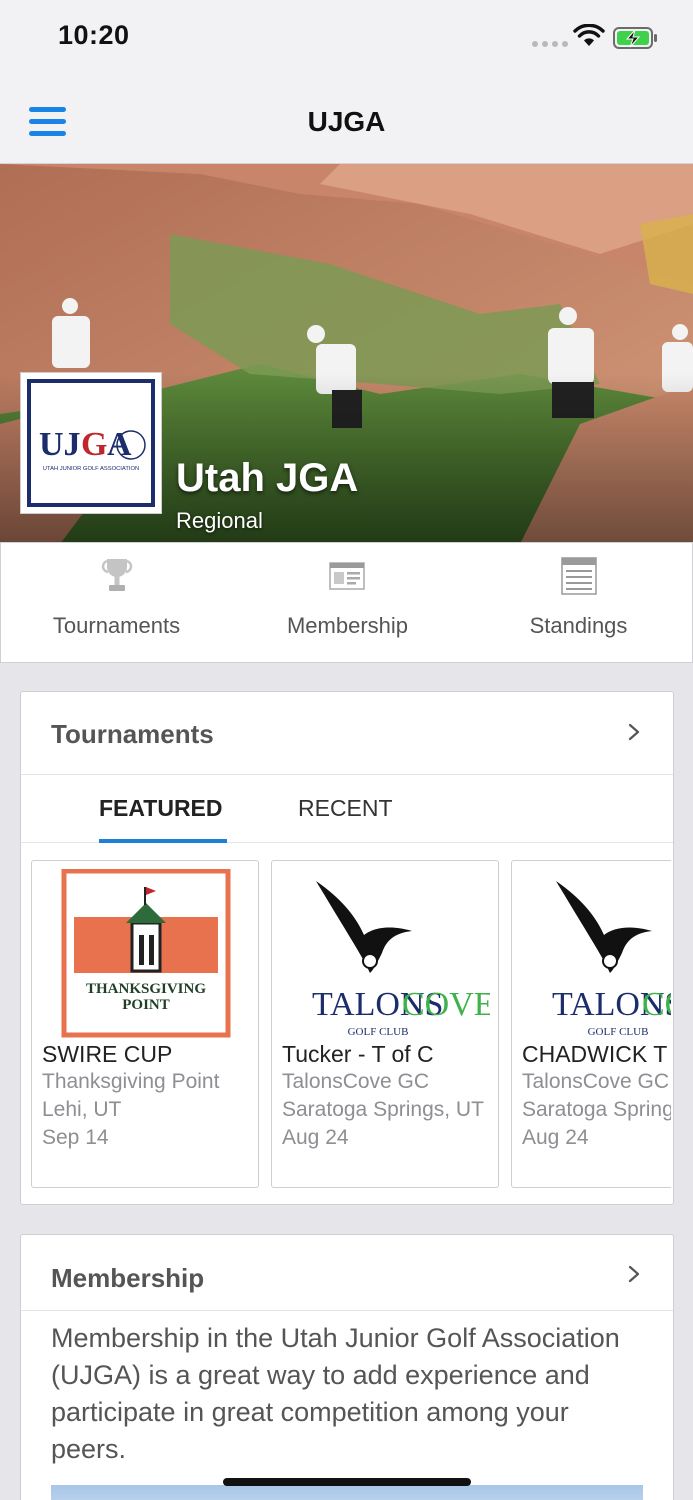 This screenshot has height=1500, width=693. Describe the element at coordinates (146, 1005) in the screenshot. I see `svg-text: POINT` at that location.